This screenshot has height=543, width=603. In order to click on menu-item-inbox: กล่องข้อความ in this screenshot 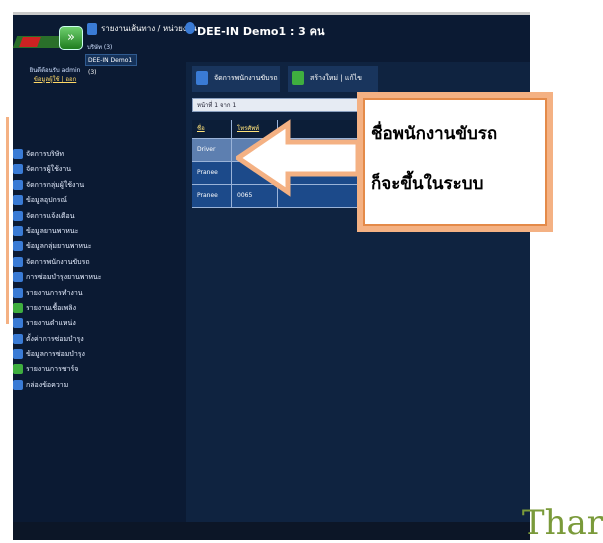, I will do `click(56, 384)`.